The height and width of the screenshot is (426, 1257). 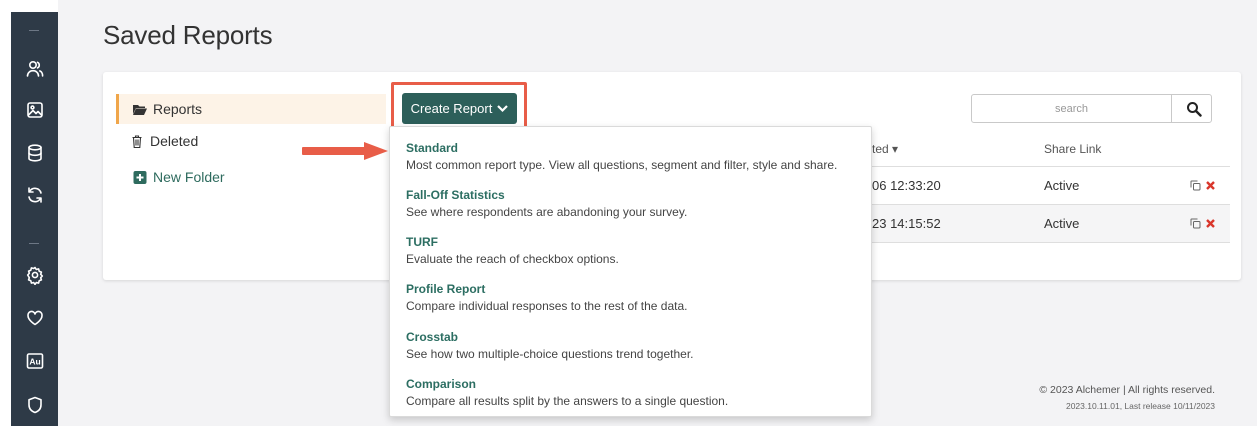 What do you see at coordinates (441, 384) in the screenshot?
I see `menu-item-title: Comparison` at bounding box center [441, 384].